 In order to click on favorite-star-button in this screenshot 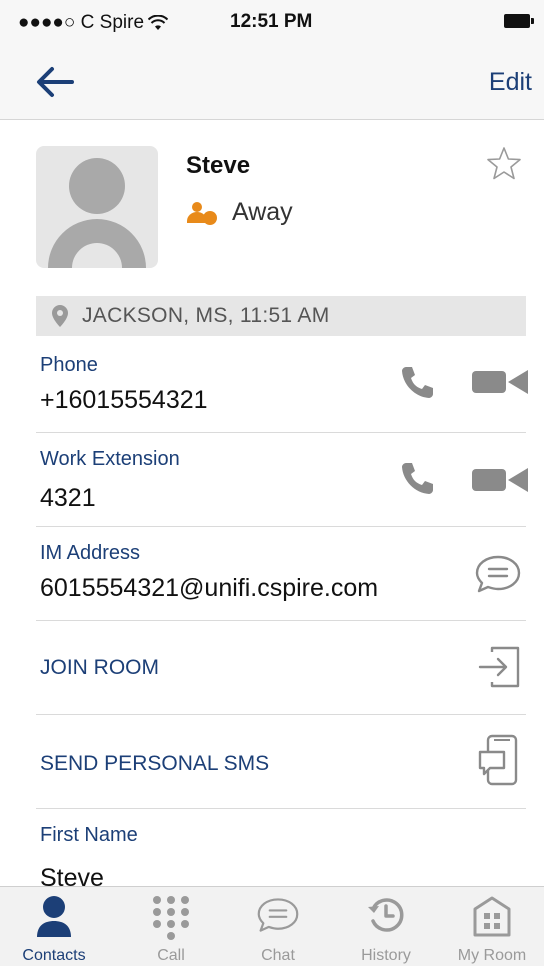, I will do `click(504, 164)`.